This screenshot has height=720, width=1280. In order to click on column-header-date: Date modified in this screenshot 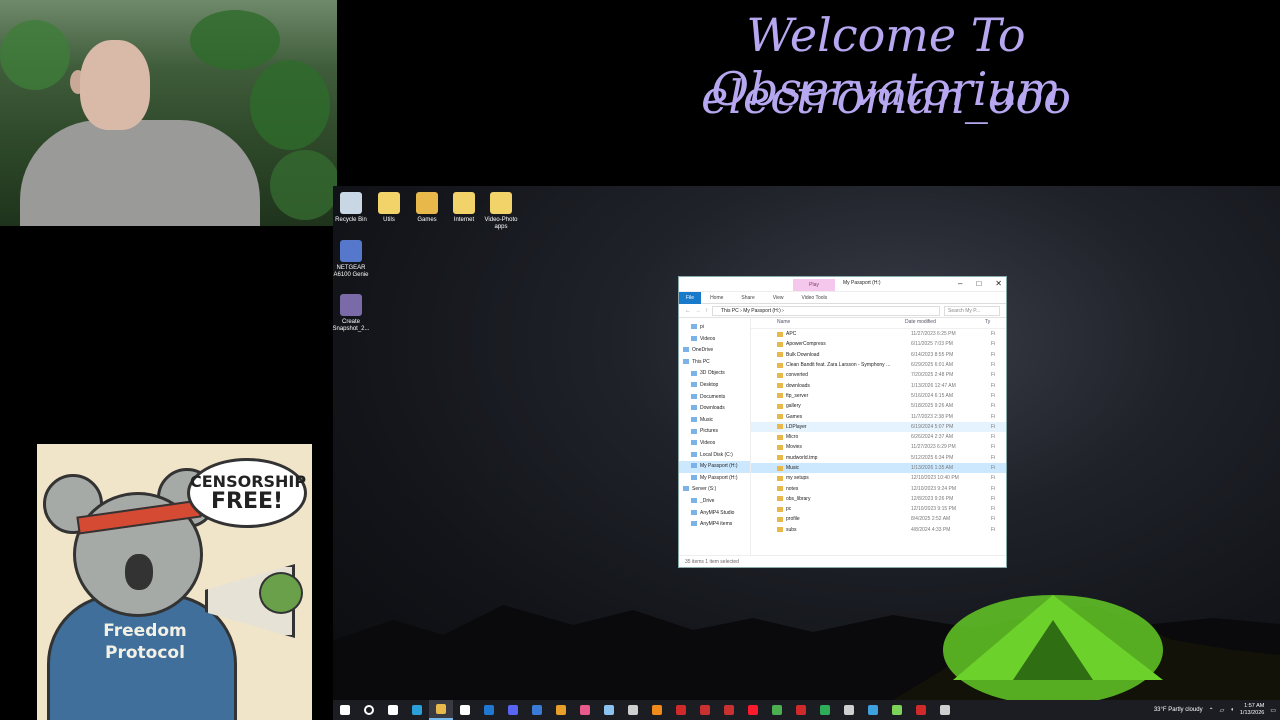, I will do `click(945, 323)`.